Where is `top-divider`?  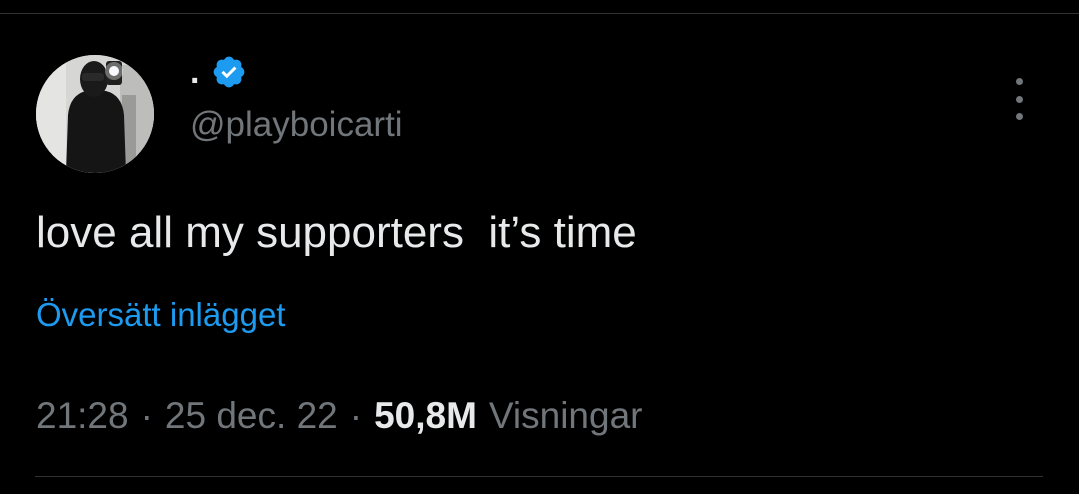
top-divider is located at coordinates (539, 13).